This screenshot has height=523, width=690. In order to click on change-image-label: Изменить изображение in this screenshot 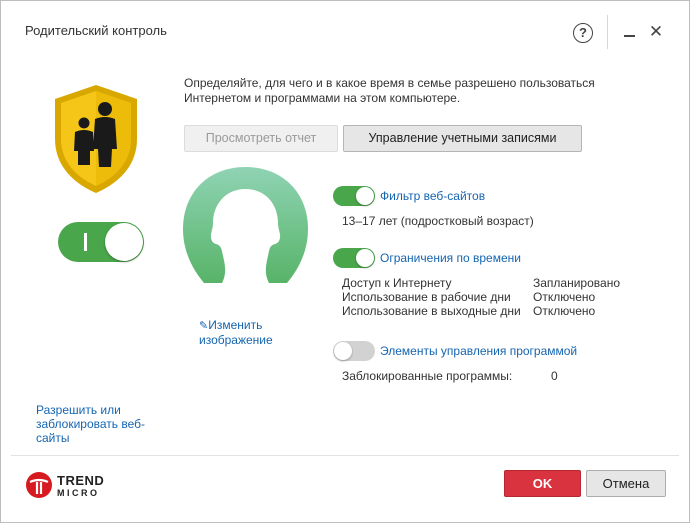, I will do `click(236, 332)`.